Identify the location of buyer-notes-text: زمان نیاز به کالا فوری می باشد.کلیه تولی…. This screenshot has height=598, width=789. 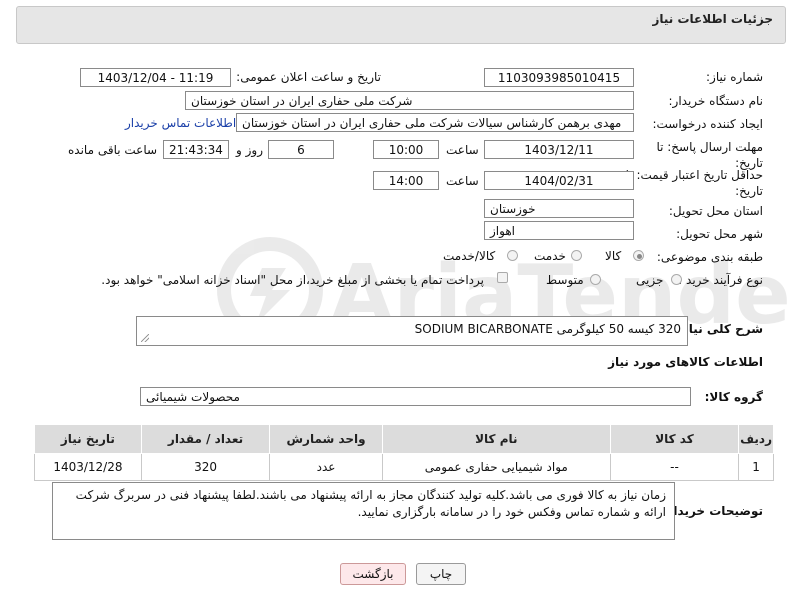
(370, 503).